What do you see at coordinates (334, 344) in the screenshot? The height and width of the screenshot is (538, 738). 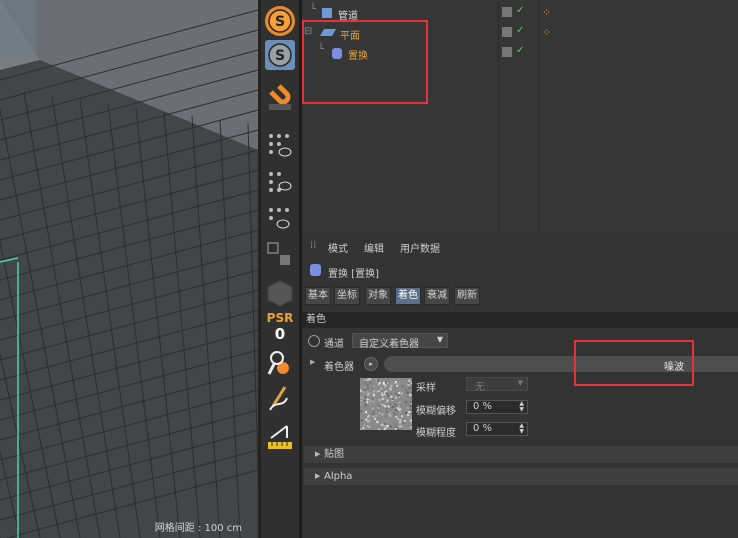 I see `channel-label: 通道` at bounding box center [334, 344].